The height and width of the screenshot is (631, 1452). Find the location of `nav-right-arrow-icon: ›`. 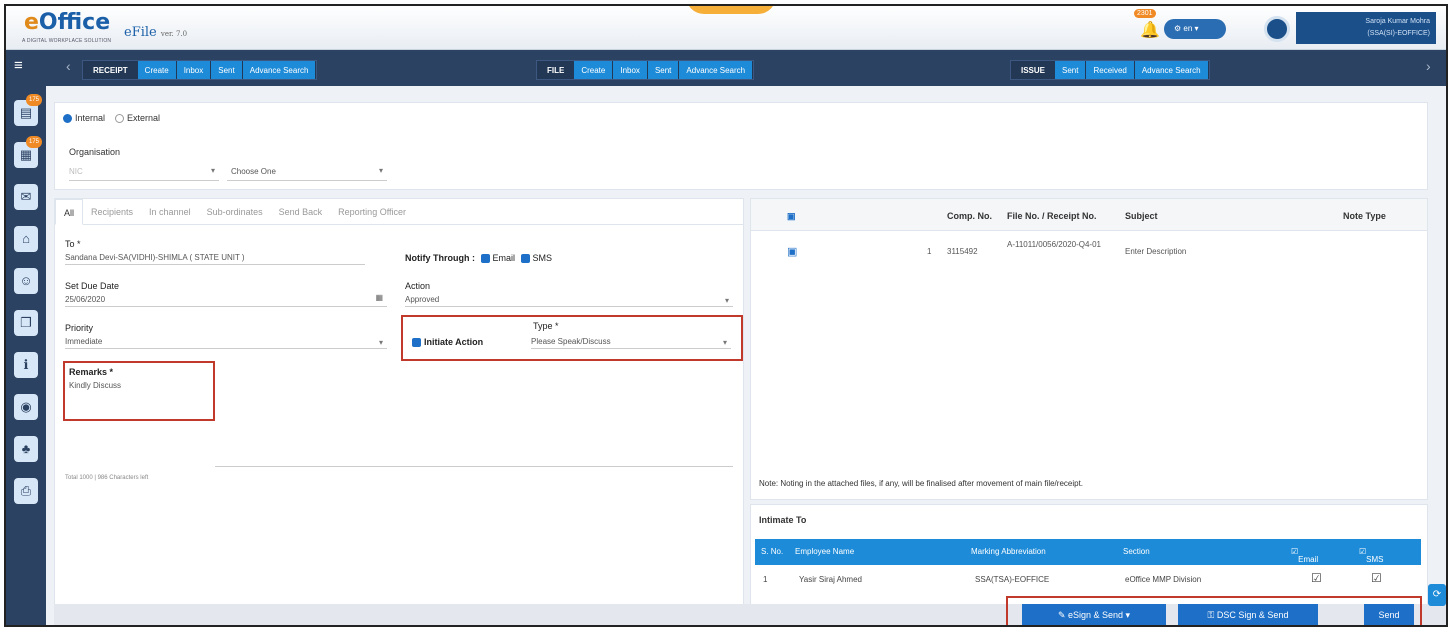

nav-right-arrow-icon: › is located at coordinates (1428, 66).